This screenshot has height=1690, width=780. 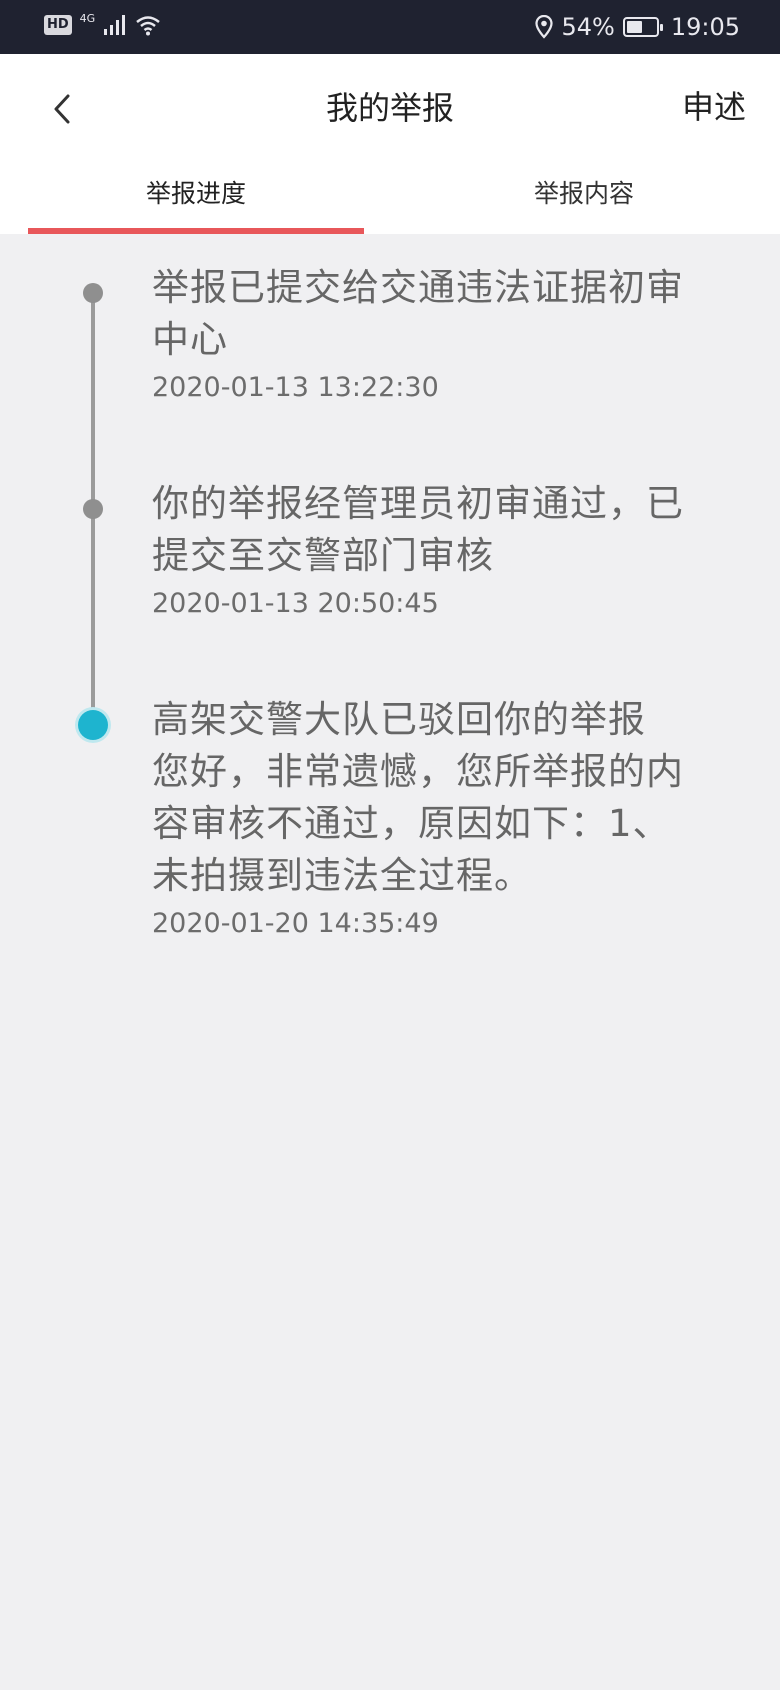 What do you see at coordinates (196, 231) in the screenshot?
I see `active-tab-indicator` at bounding box center [196, 231].